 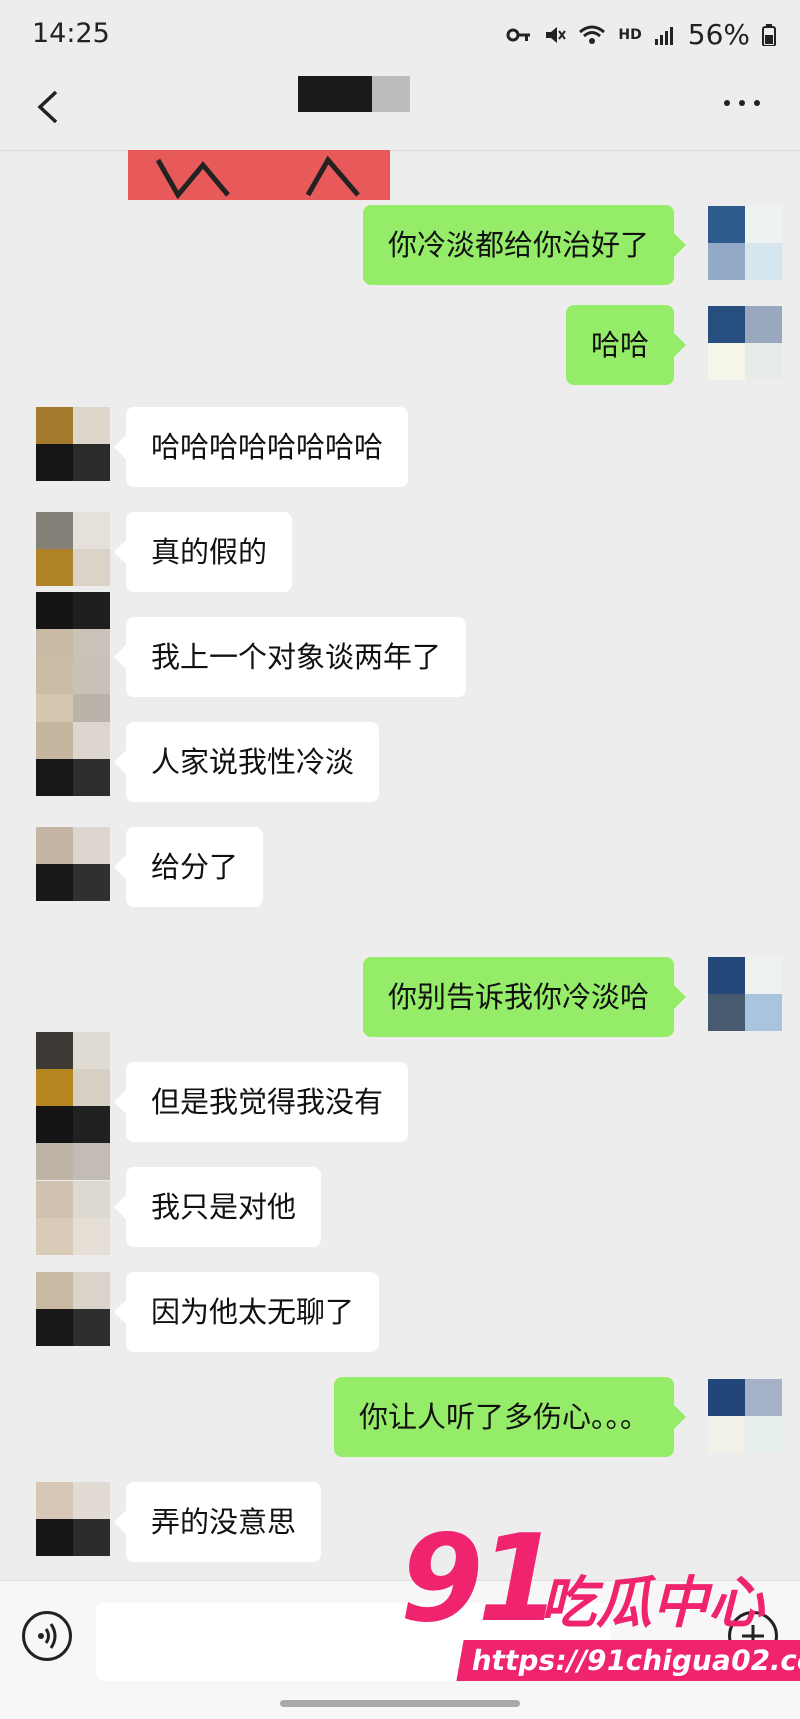 What do you see at coordinates (354, 94) in the screenshot?
I see `chat-title-redacted` at bounding box center [354, 94].